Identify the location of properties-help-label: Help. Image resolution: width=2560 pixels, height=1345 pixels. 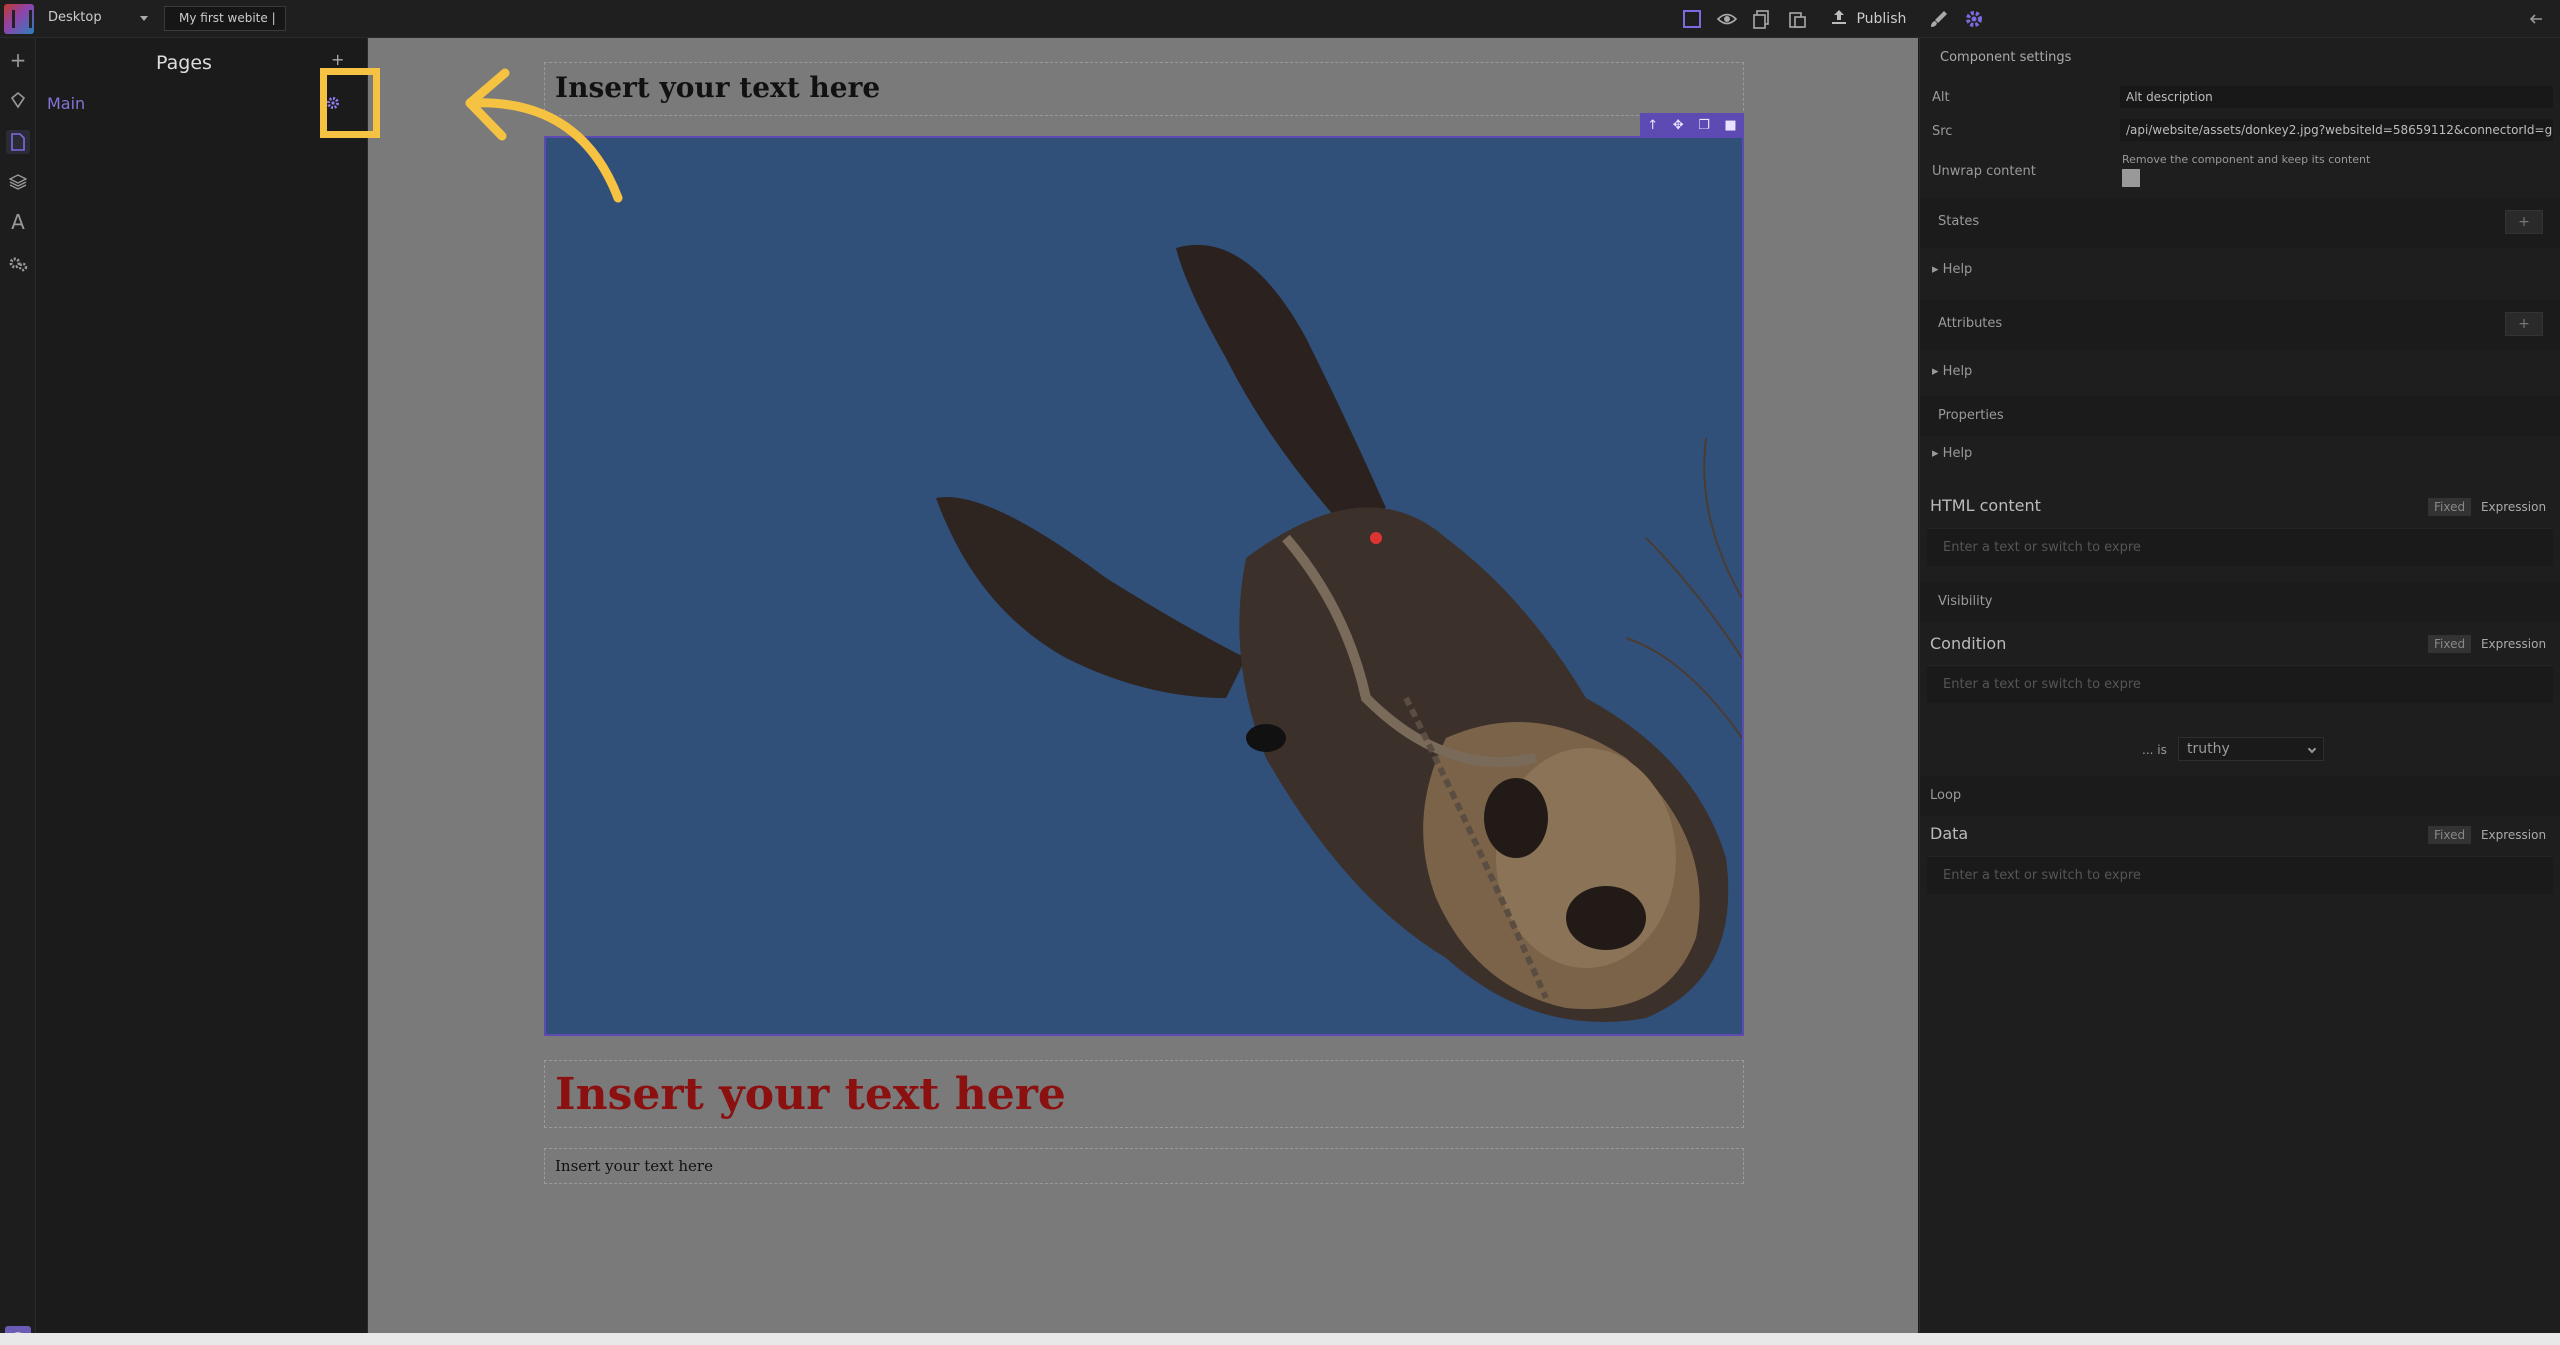
(1957, 453).